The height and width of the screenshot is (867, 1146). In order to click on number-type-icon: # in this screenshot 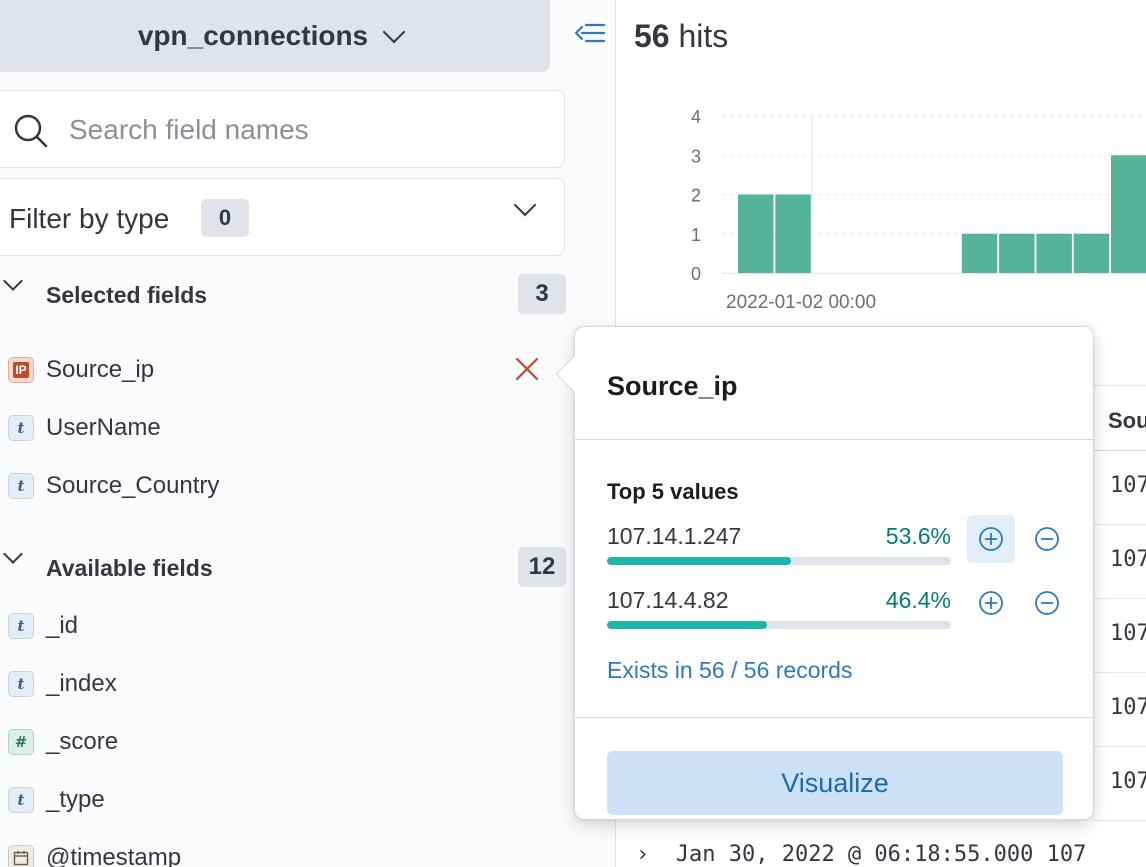, I will do `click(21, 742)`.